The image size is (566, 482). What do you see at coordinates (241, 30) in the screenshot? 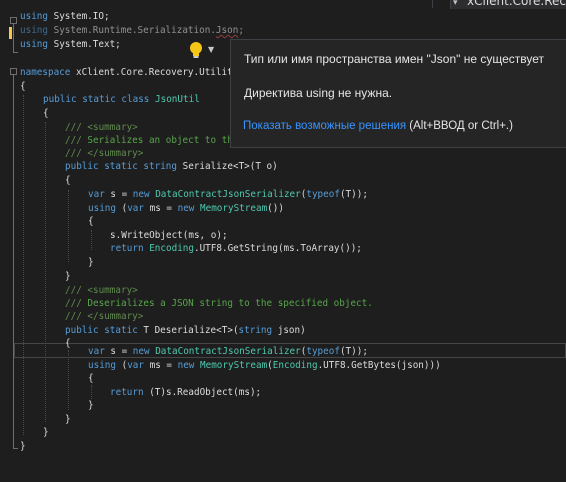
I see `code-text: ;` at bounding box center [241, 30].